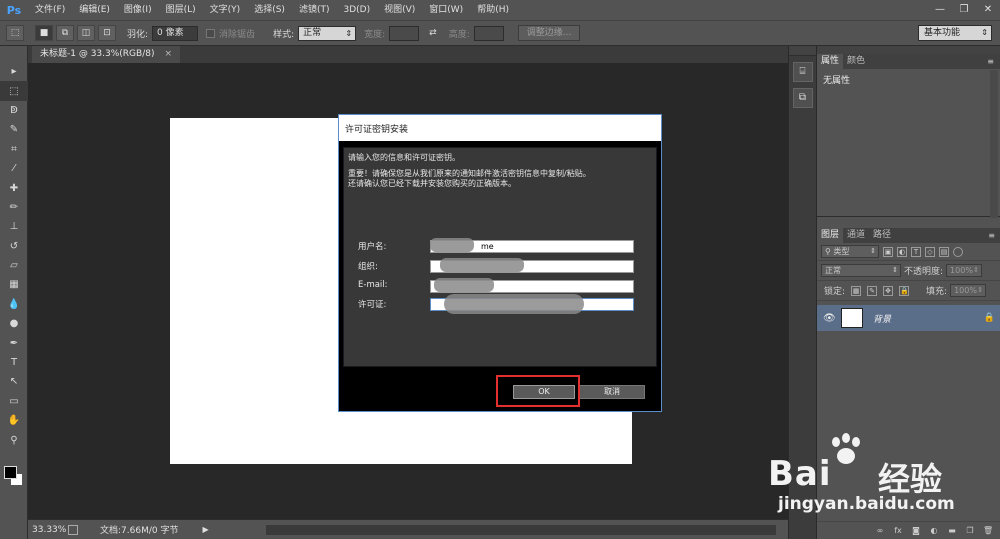 This screenshot has height=539, width=1000. What do you see at coordinates (888, 251) in the screenshot?
I see `pixel-filter-icon: ▣` at bounding box center [888, 251].